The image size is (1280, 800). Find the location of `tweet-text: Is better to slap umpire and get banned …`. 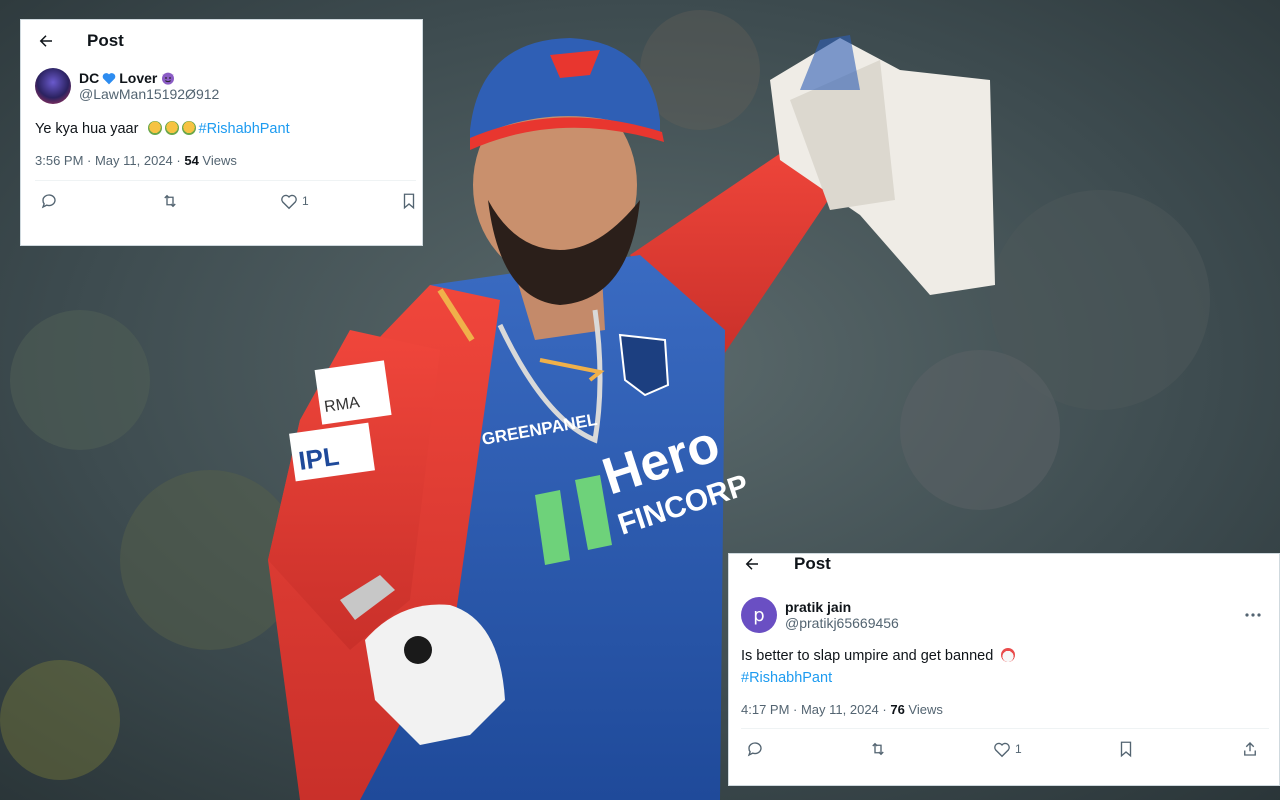

tweet-text: Is better to slap umpire and get banned … is located at coordinates (1004, 661).